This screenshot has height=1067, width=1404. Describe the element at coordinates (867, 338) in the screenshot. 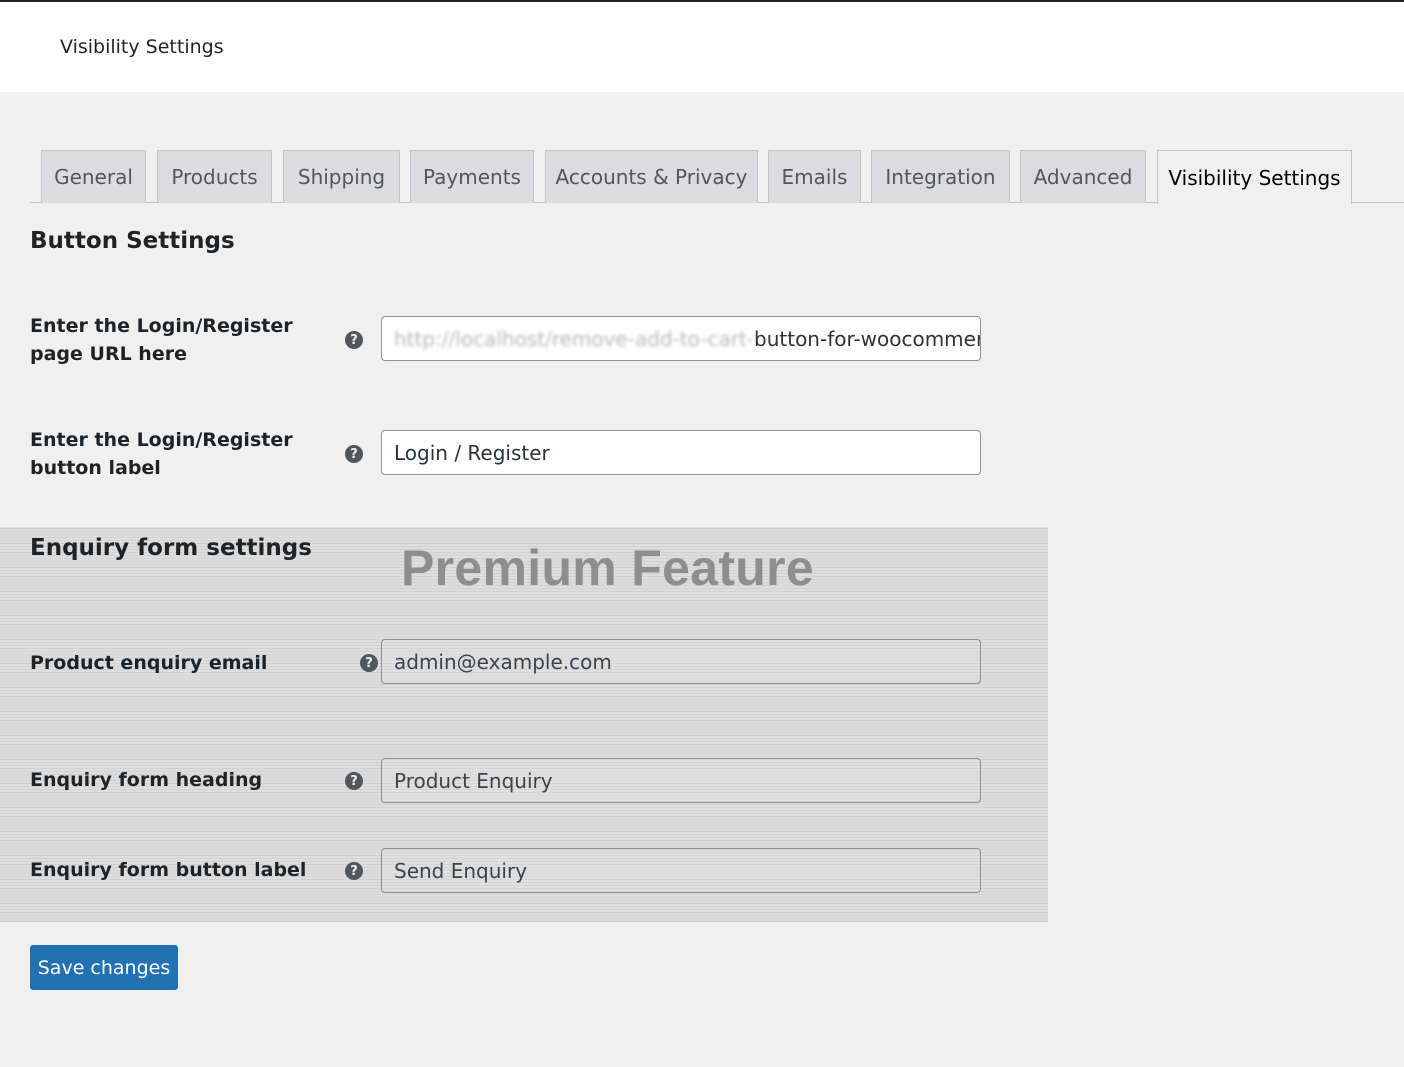

I see `login-url-visible-text: button-for-woocommerce` at that location.